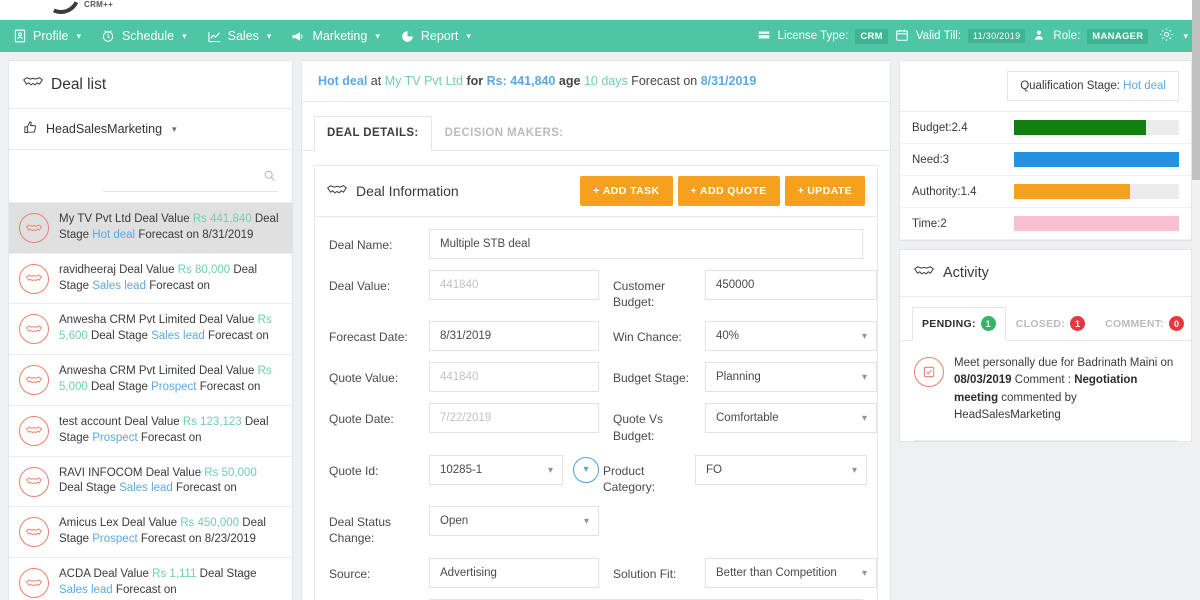 Image resolution: width=1200 pixels, height=600 pixels. I want to click on gear-icon, so click(1166, 36).